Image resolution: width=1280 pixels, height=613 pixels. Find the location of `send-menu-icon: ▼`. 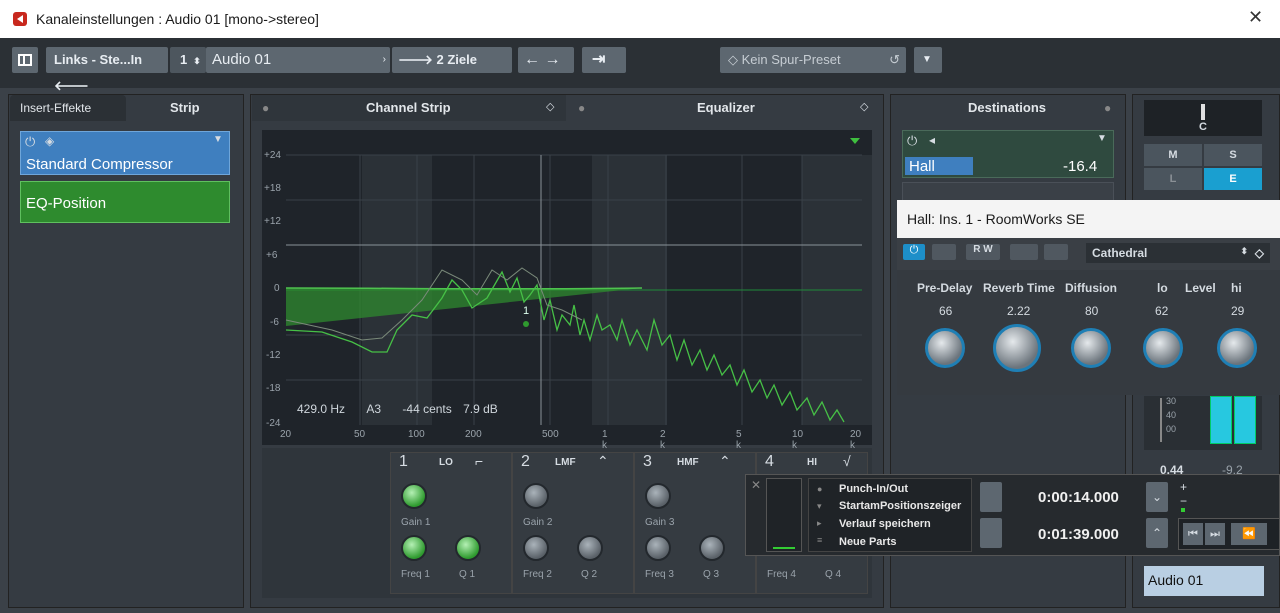

send-menu-icon: ▼ is located at coordinates (1102, 138).